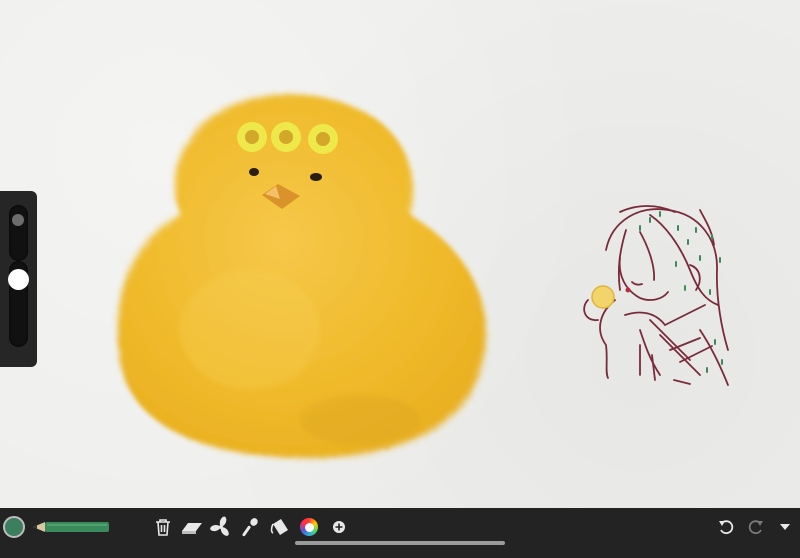  I want to click on menu-button, so click(785, 527).